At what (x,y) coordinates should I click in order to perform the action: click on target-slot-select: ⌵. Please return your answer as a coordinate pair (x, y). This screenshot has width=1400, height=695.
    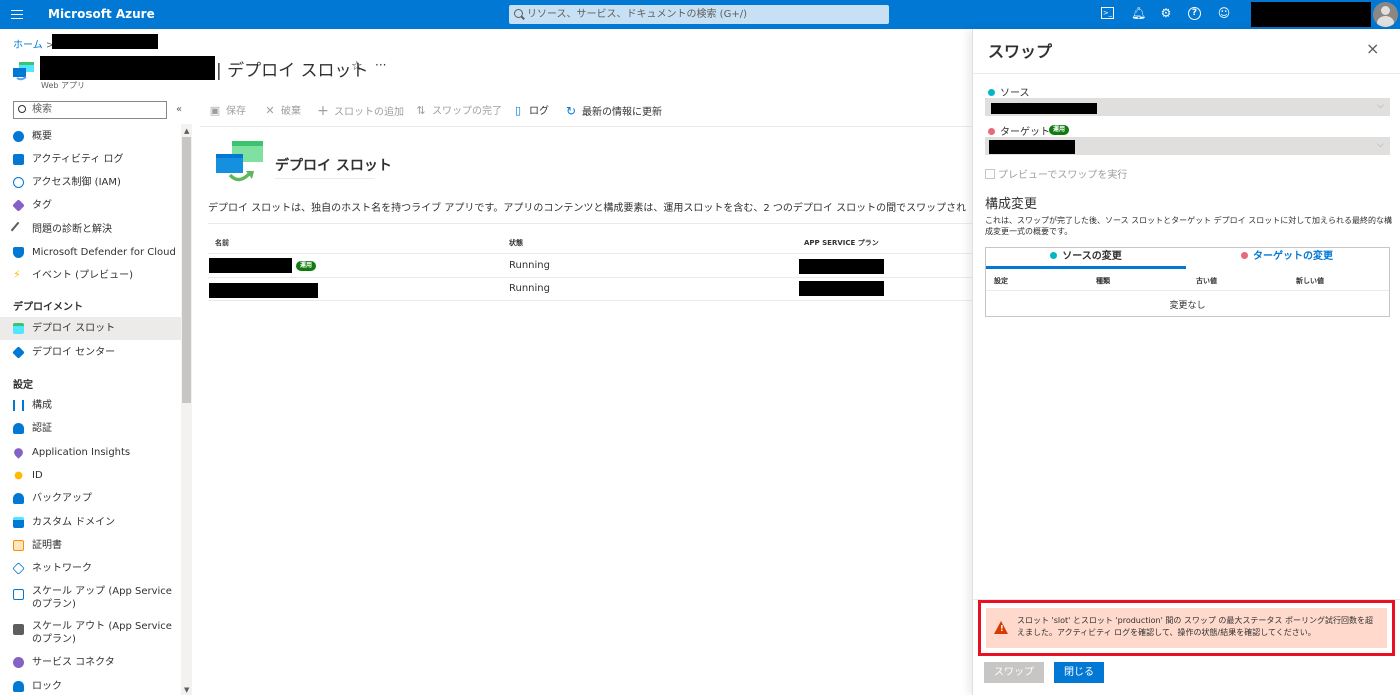
    Looking at the image, I should click on (1187, 146).